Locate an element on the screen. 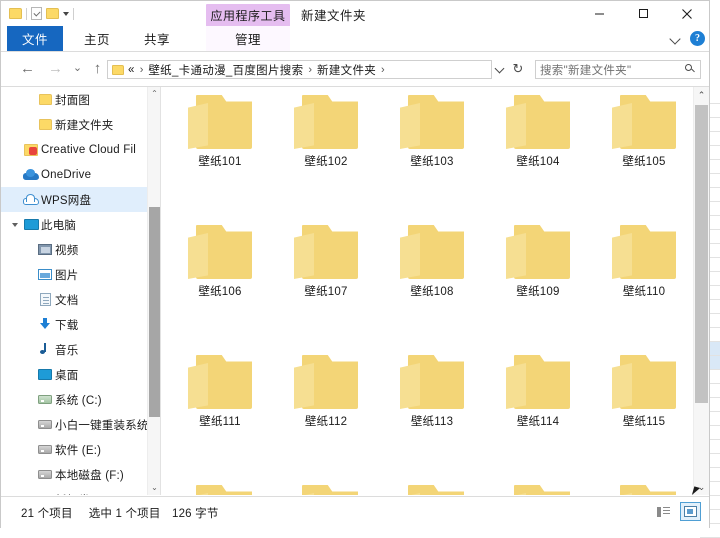 The image size is (720, 538). sidebar-item-1: 新建文件夹 is located at coordinates (77, 124).